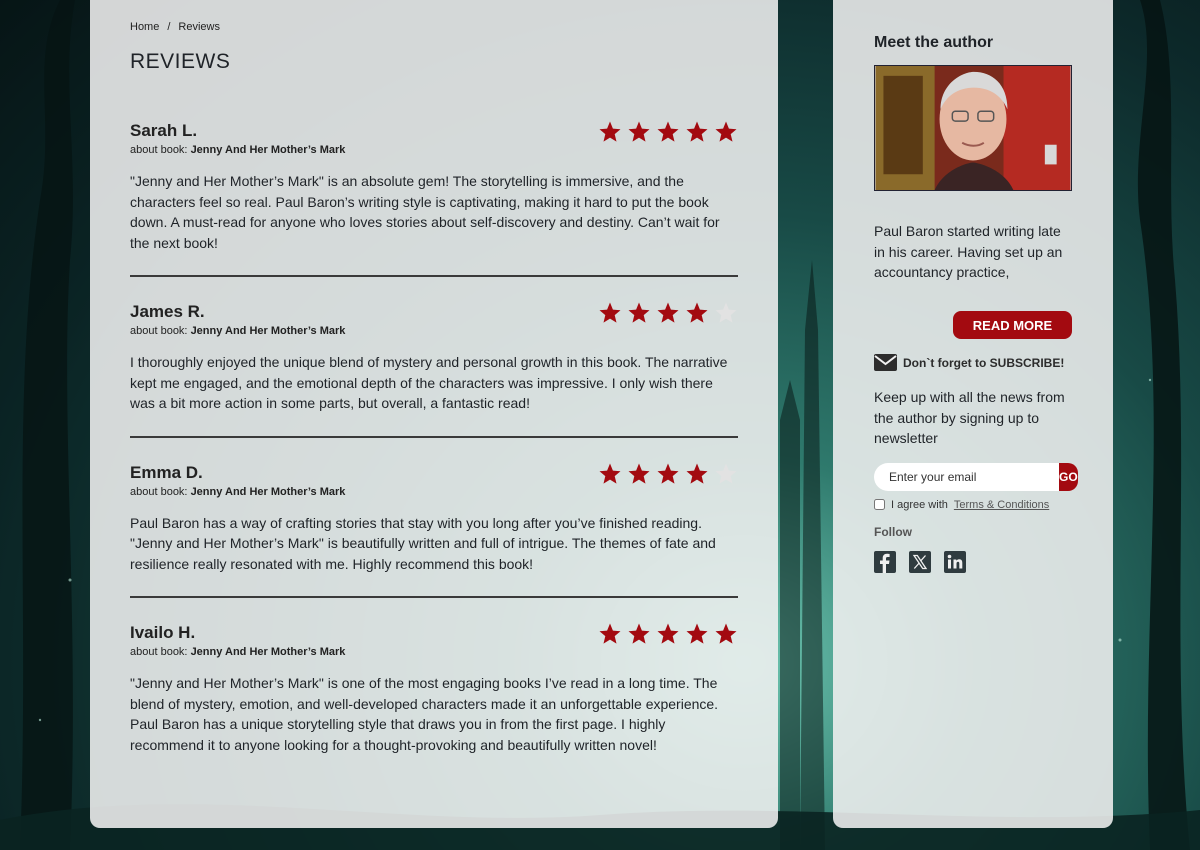  What do you see at coordinates (973, 561) in the screenshot?
I see `social-links` at bounding box center [973, 561].